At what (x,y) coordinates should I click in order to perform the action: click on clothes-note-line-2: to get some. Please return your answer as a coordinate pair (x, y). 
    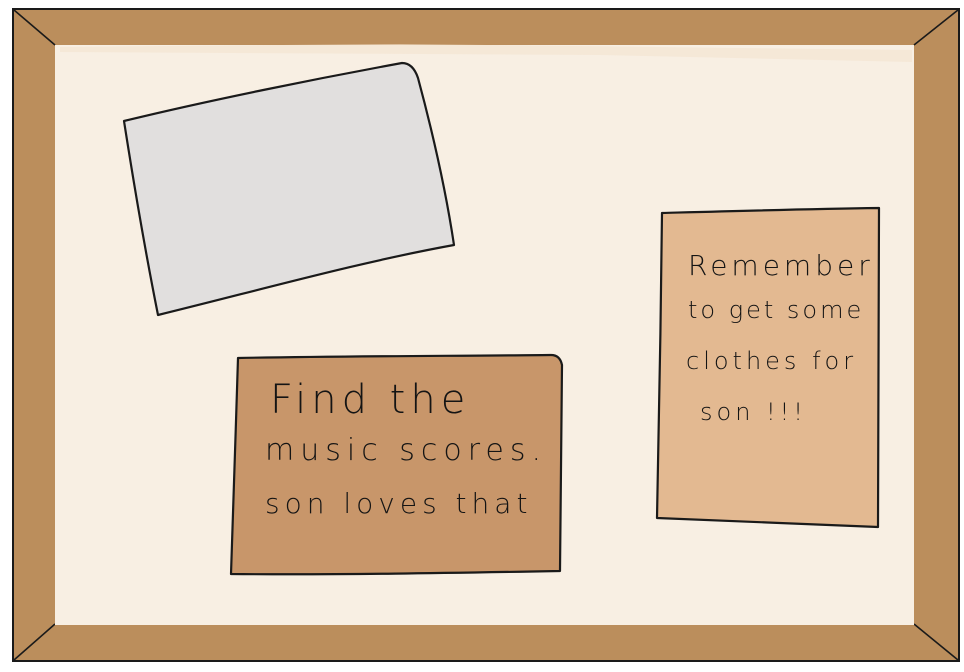
    Looking at the image, I should click on (776, 310).